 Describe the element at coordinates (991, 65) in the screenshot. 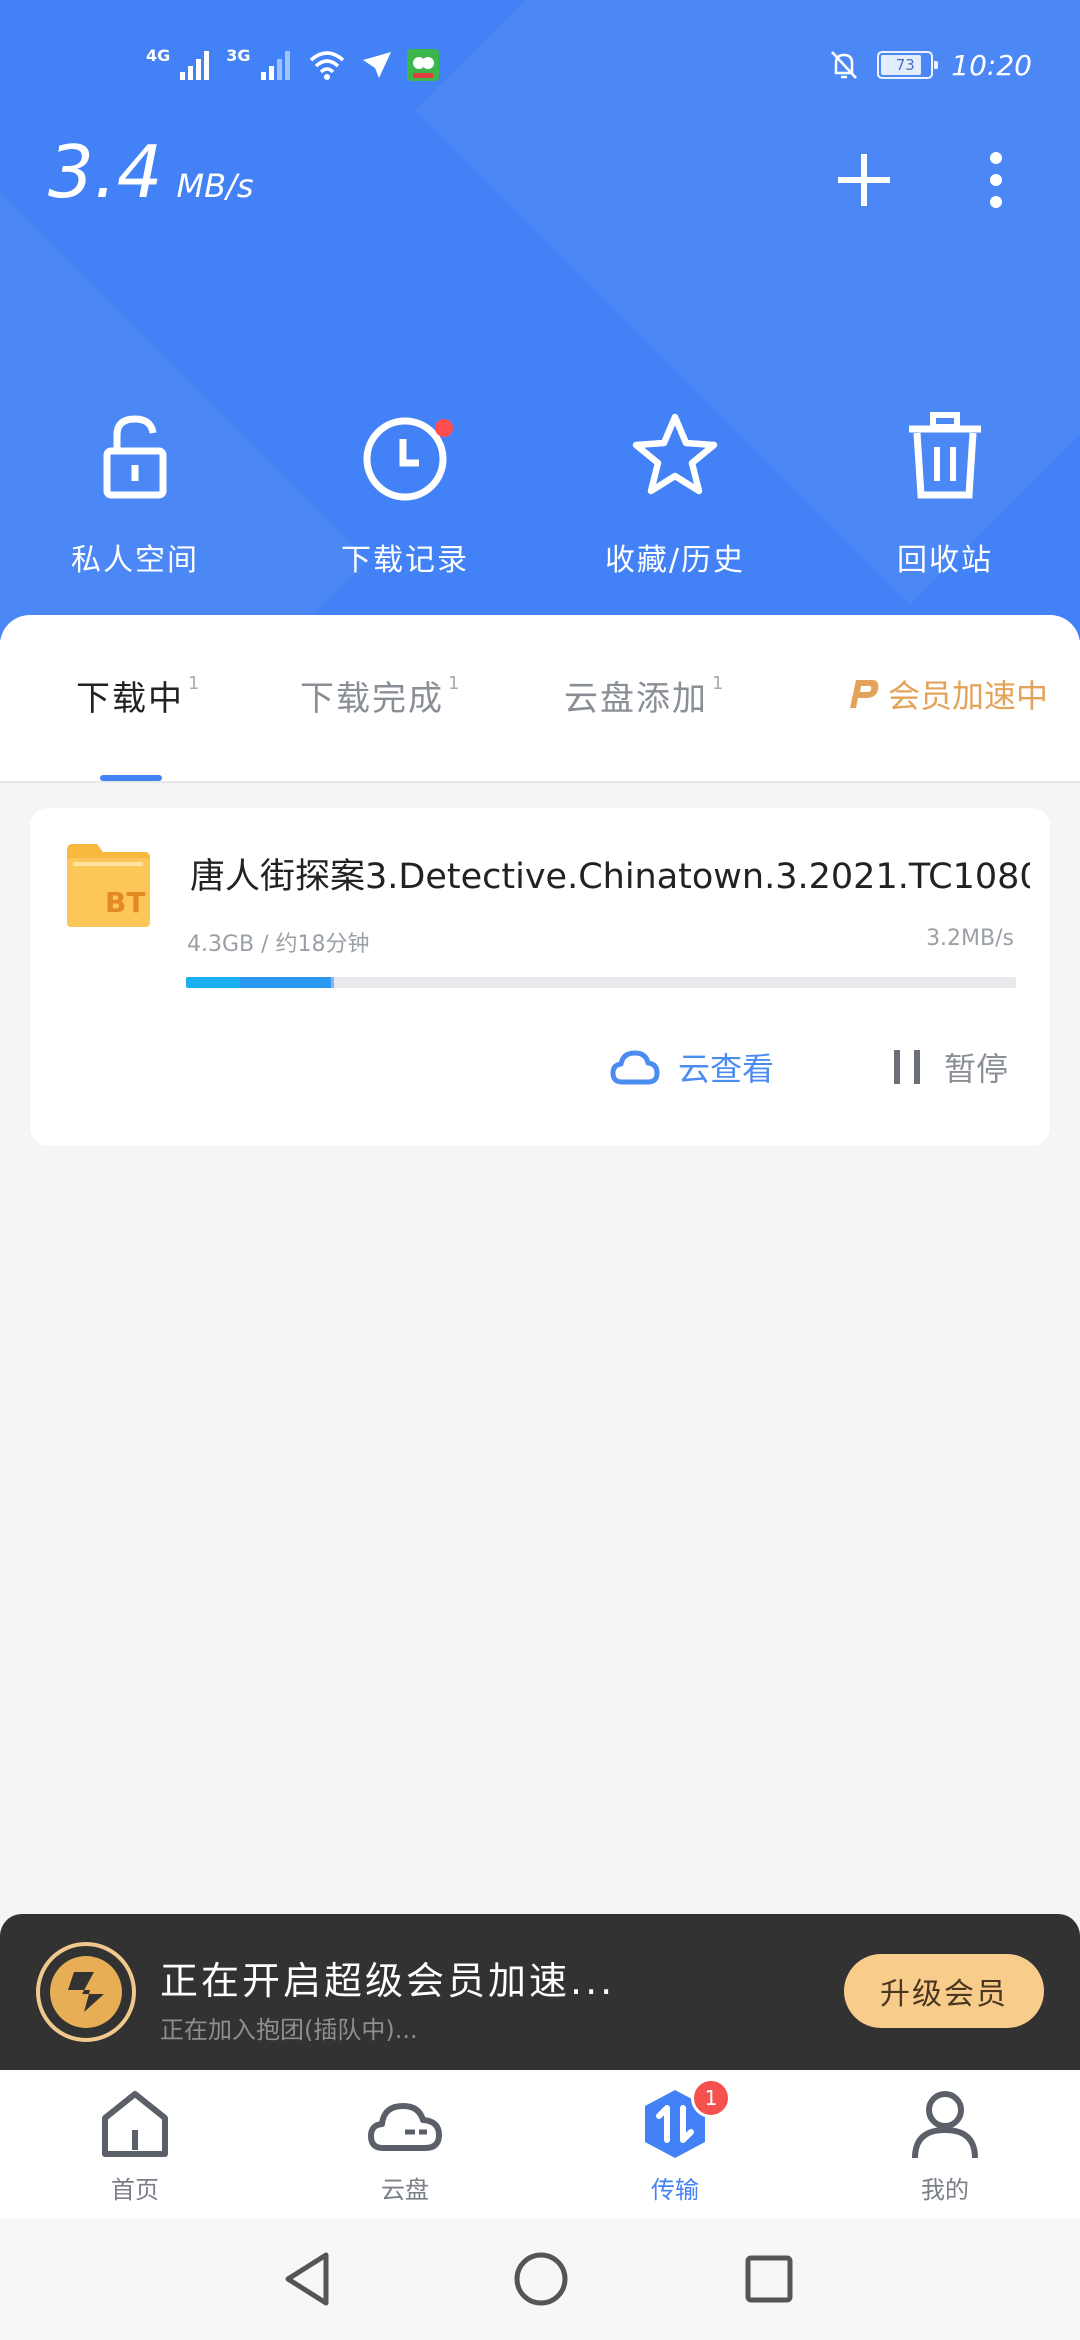

I see `clock: 10:20` at that location.